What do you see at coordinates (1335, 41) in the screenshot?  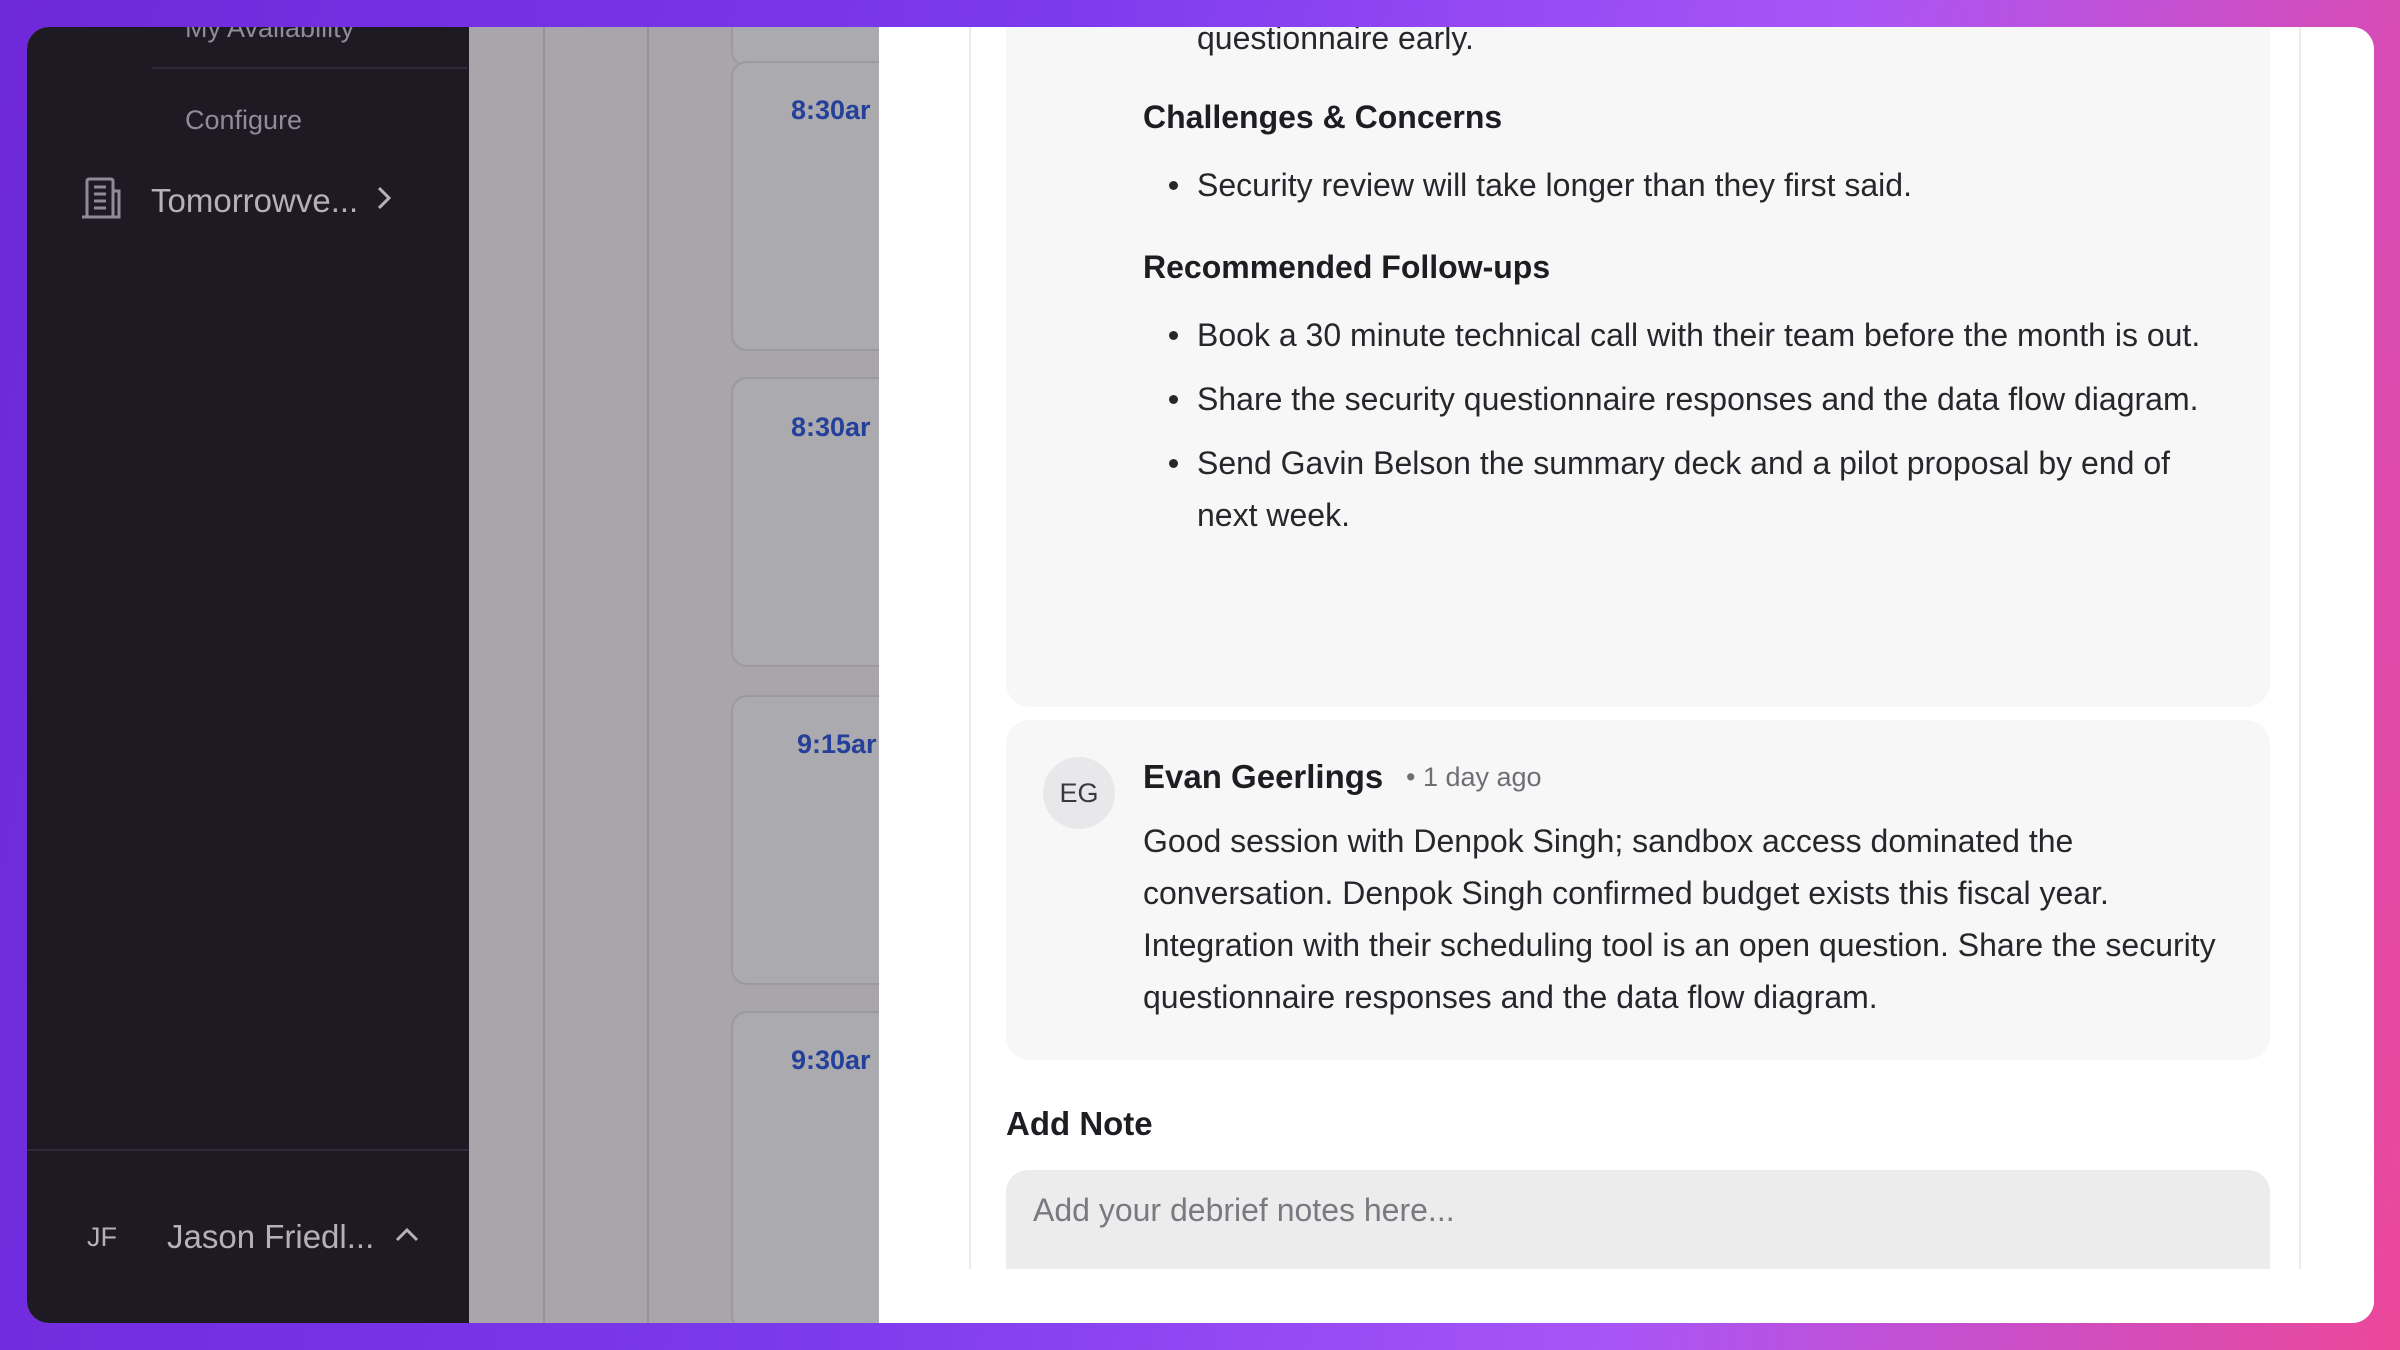 I see `summary-intro-tail: questionnaire early.` at bounding box center [1335, 41].